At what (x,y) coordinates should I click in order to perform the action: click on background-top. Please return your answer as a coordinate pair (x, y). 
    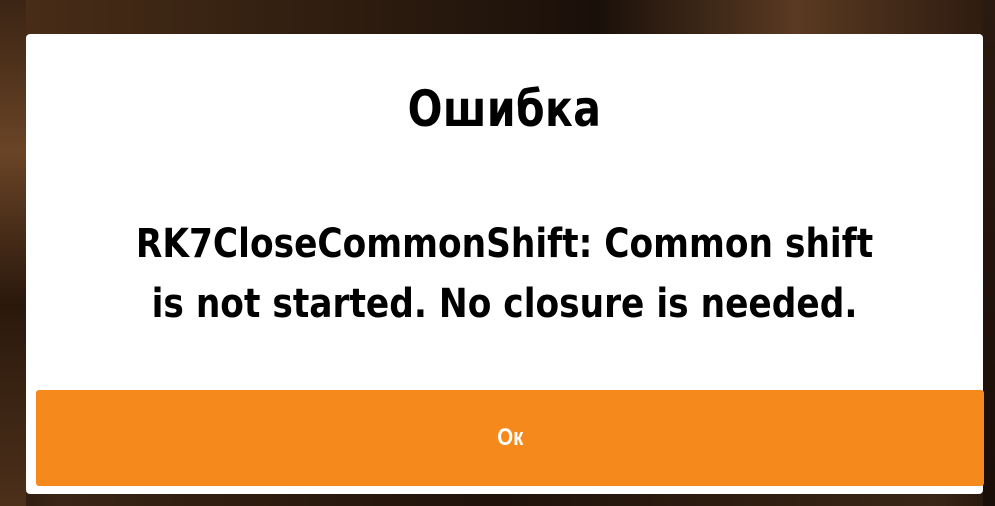
    Looking at the image, I should click on (497, 17).